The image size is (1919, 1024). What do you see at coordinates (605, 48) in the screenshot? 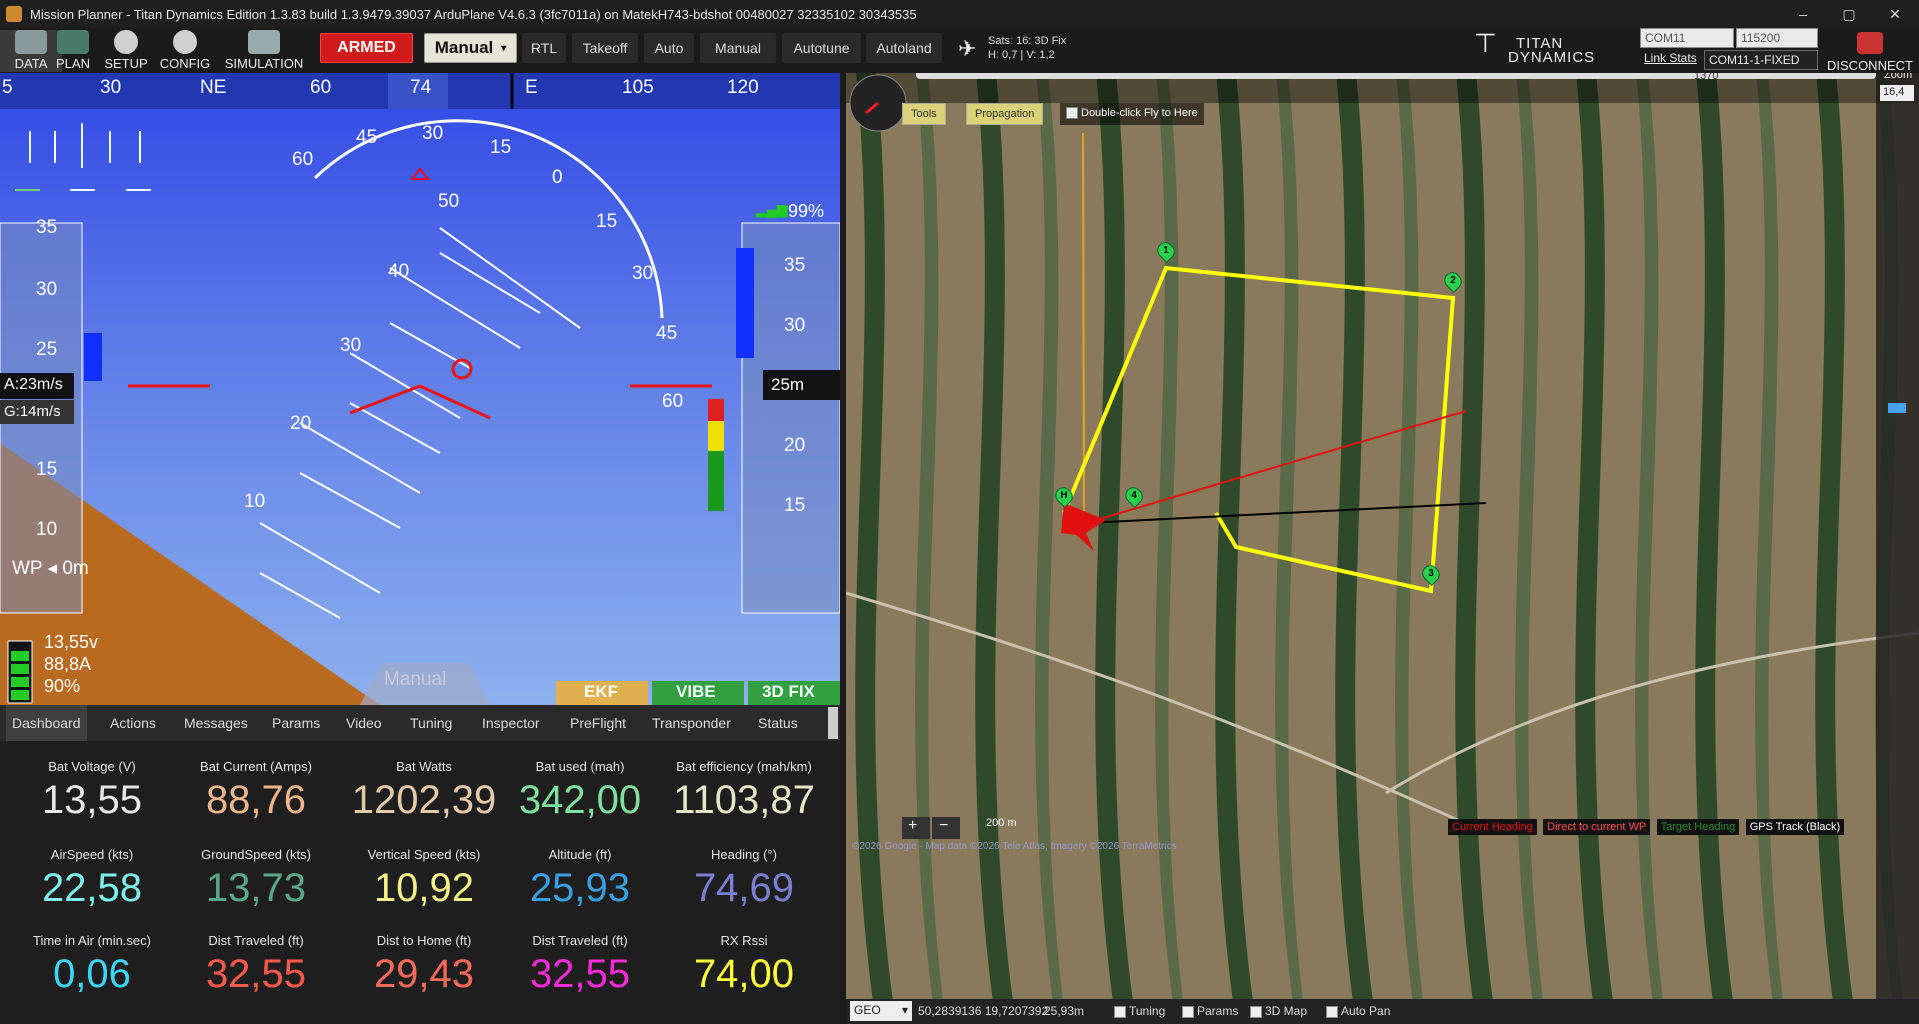
I see `mode-takeoff-button: Takeoff` at bounding box center [605, 48].